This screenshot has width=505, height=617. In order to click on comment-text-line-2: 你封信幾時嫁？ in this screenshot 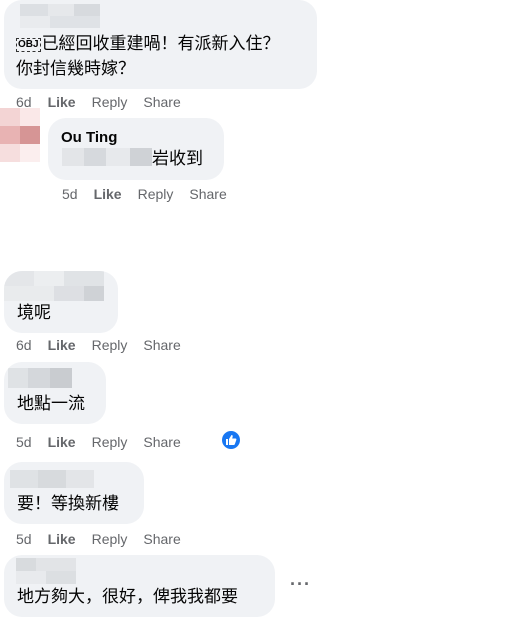, I will do `click(75, 68)`.